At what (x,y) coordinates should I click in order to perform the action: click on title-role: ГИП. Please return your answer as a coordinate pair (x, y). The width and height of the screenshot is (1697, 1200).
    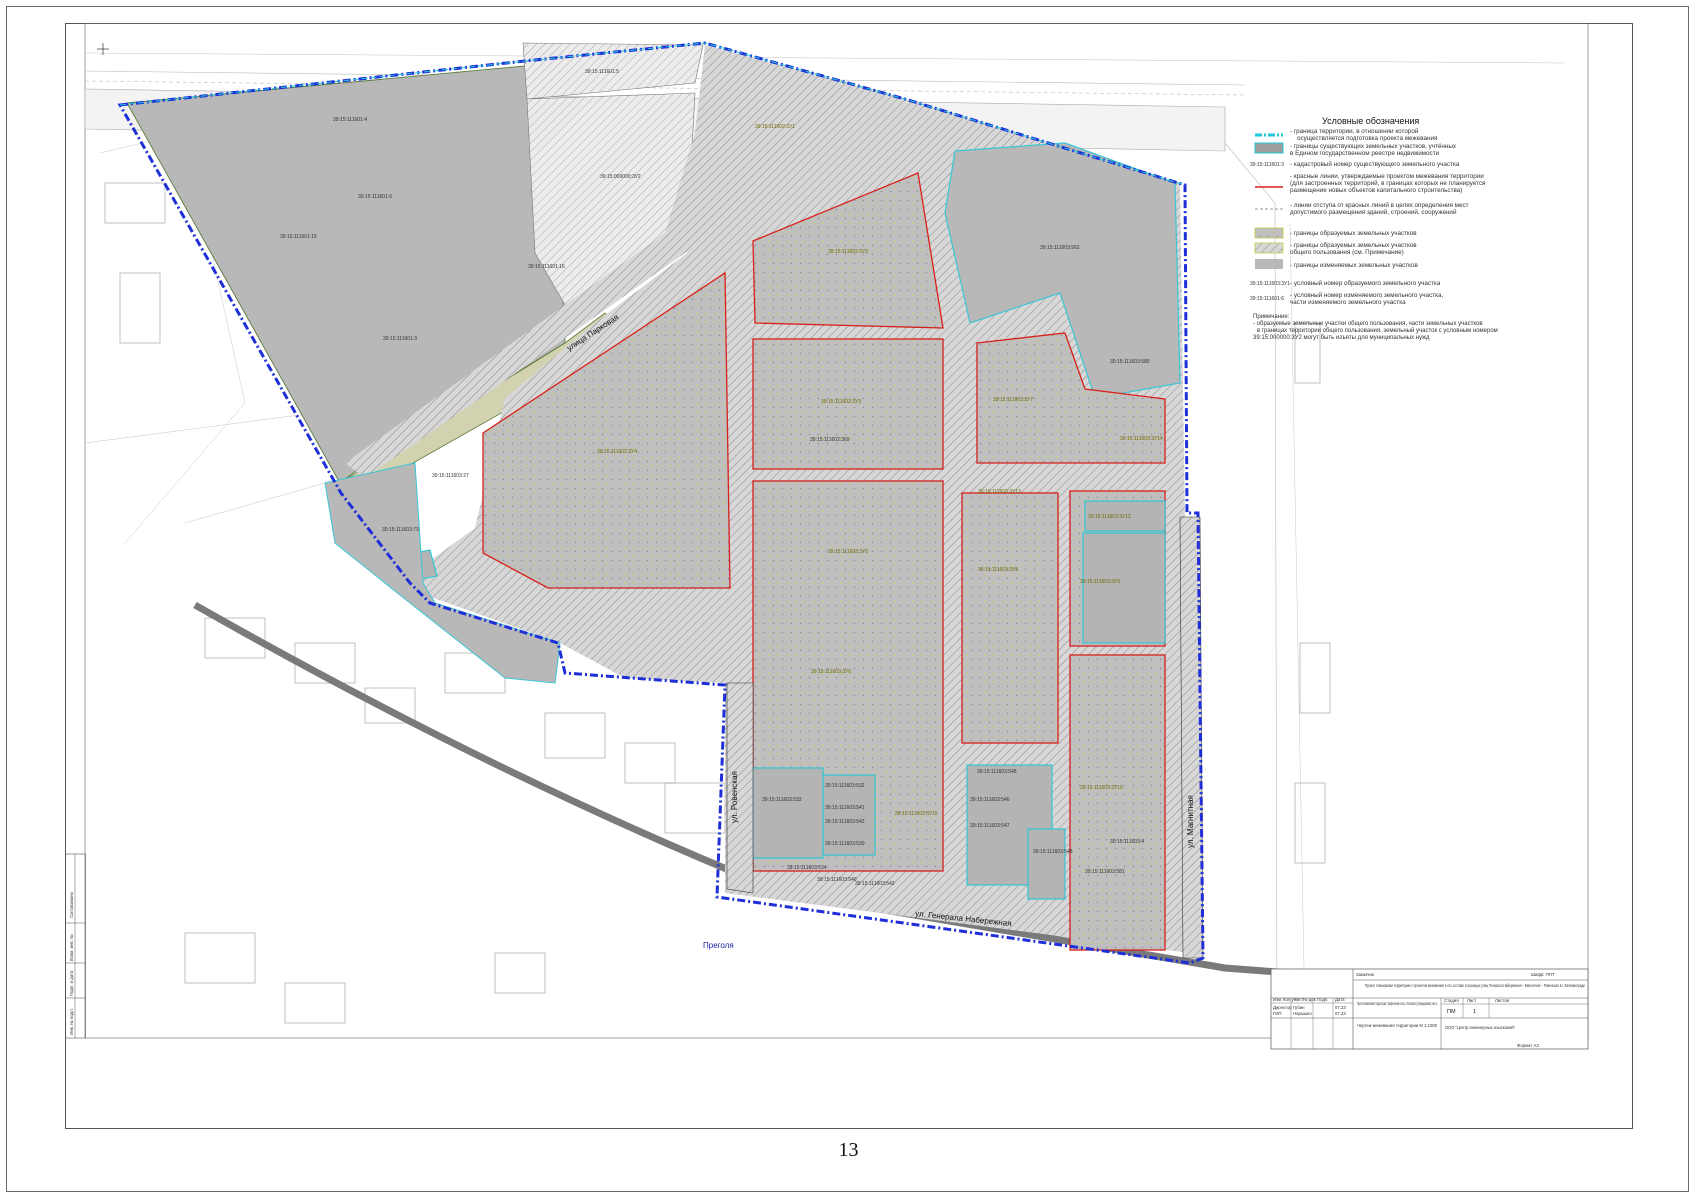
    Looking at the image, I should click on (1277, 1013).